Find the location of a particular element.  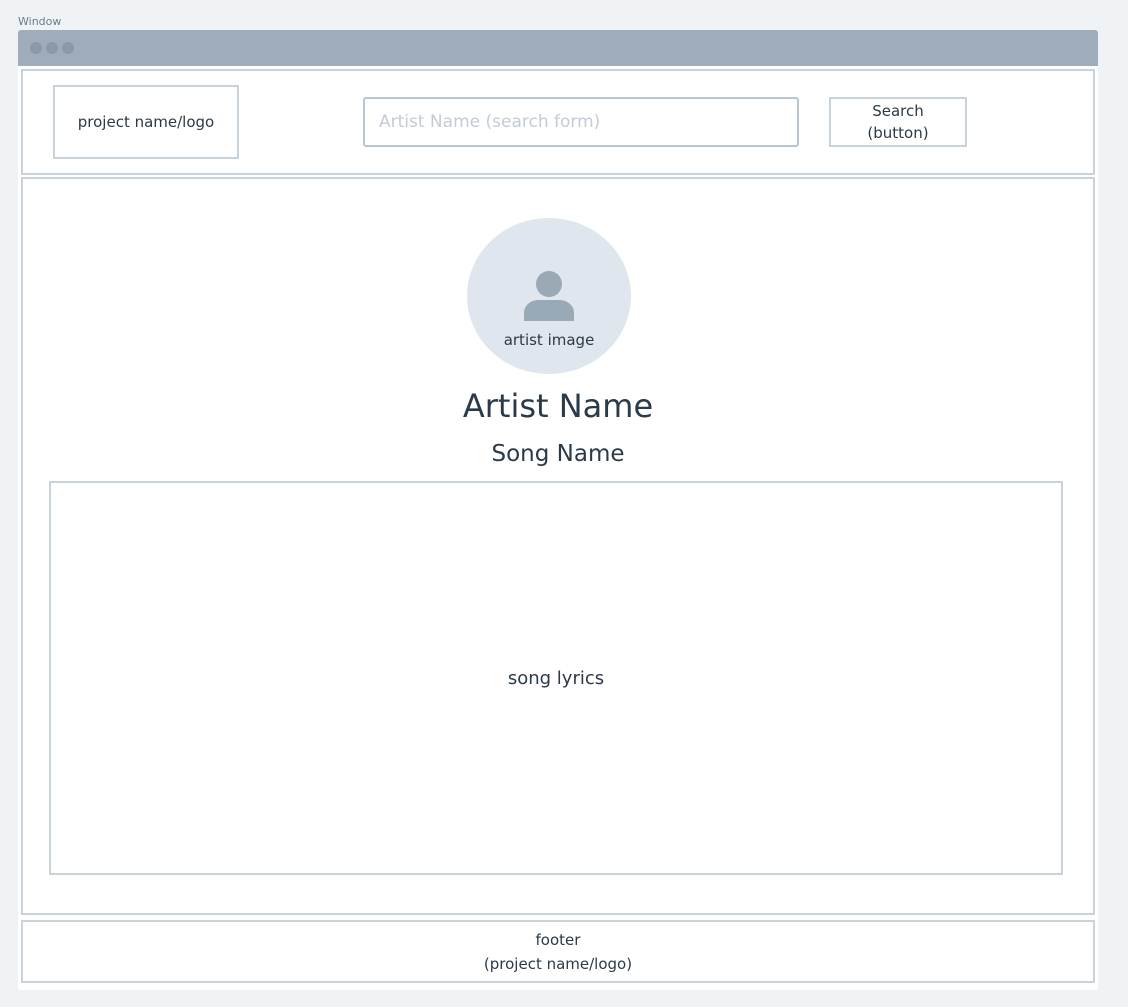

song-name-heading: Song Name is located at coordinates (558, 454).